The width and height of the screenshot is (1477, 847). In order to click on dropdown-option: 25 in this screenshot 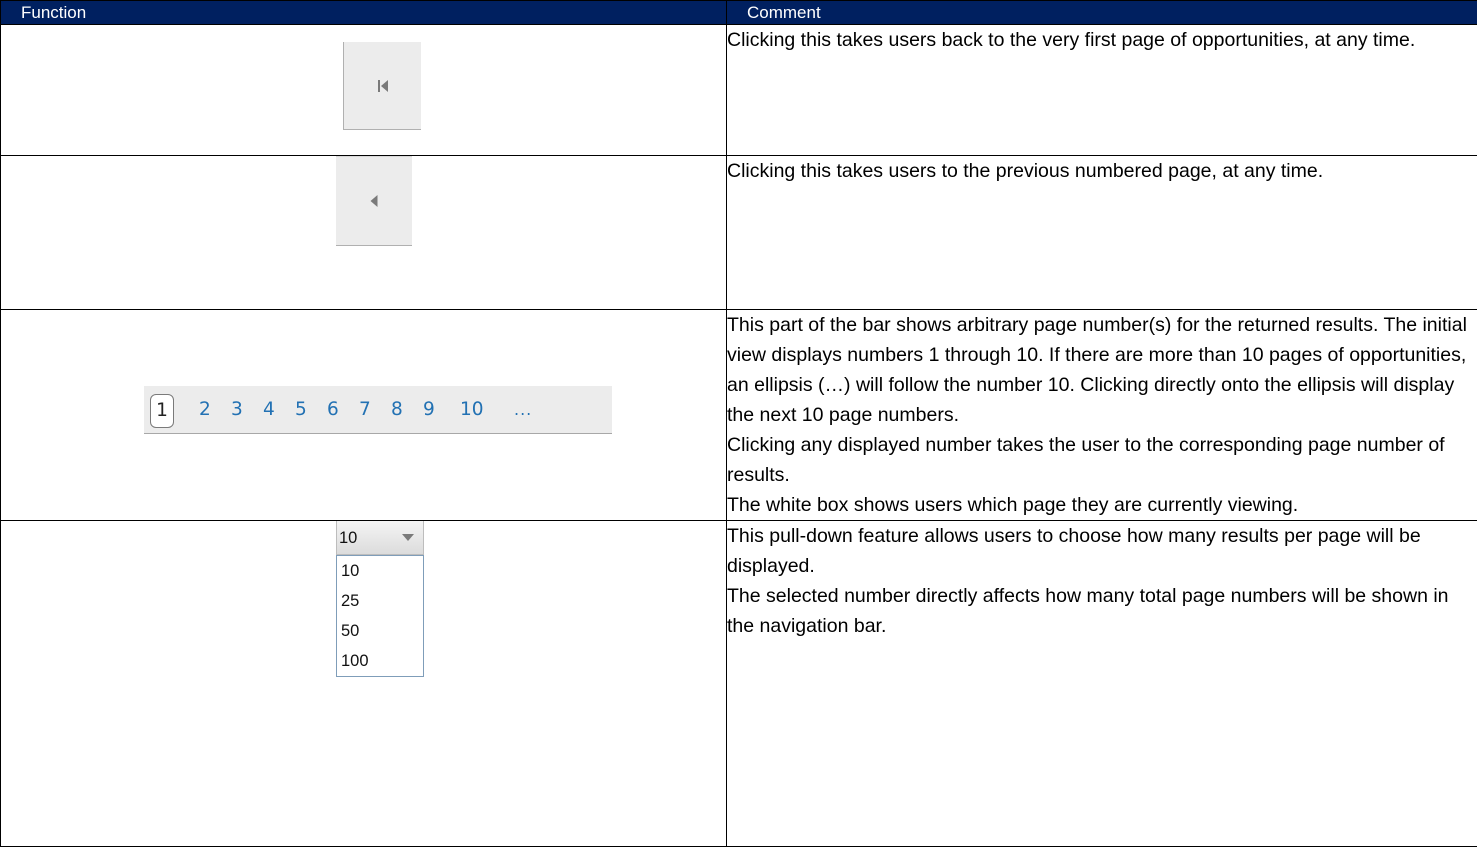, I will do `click(380, 601)`.